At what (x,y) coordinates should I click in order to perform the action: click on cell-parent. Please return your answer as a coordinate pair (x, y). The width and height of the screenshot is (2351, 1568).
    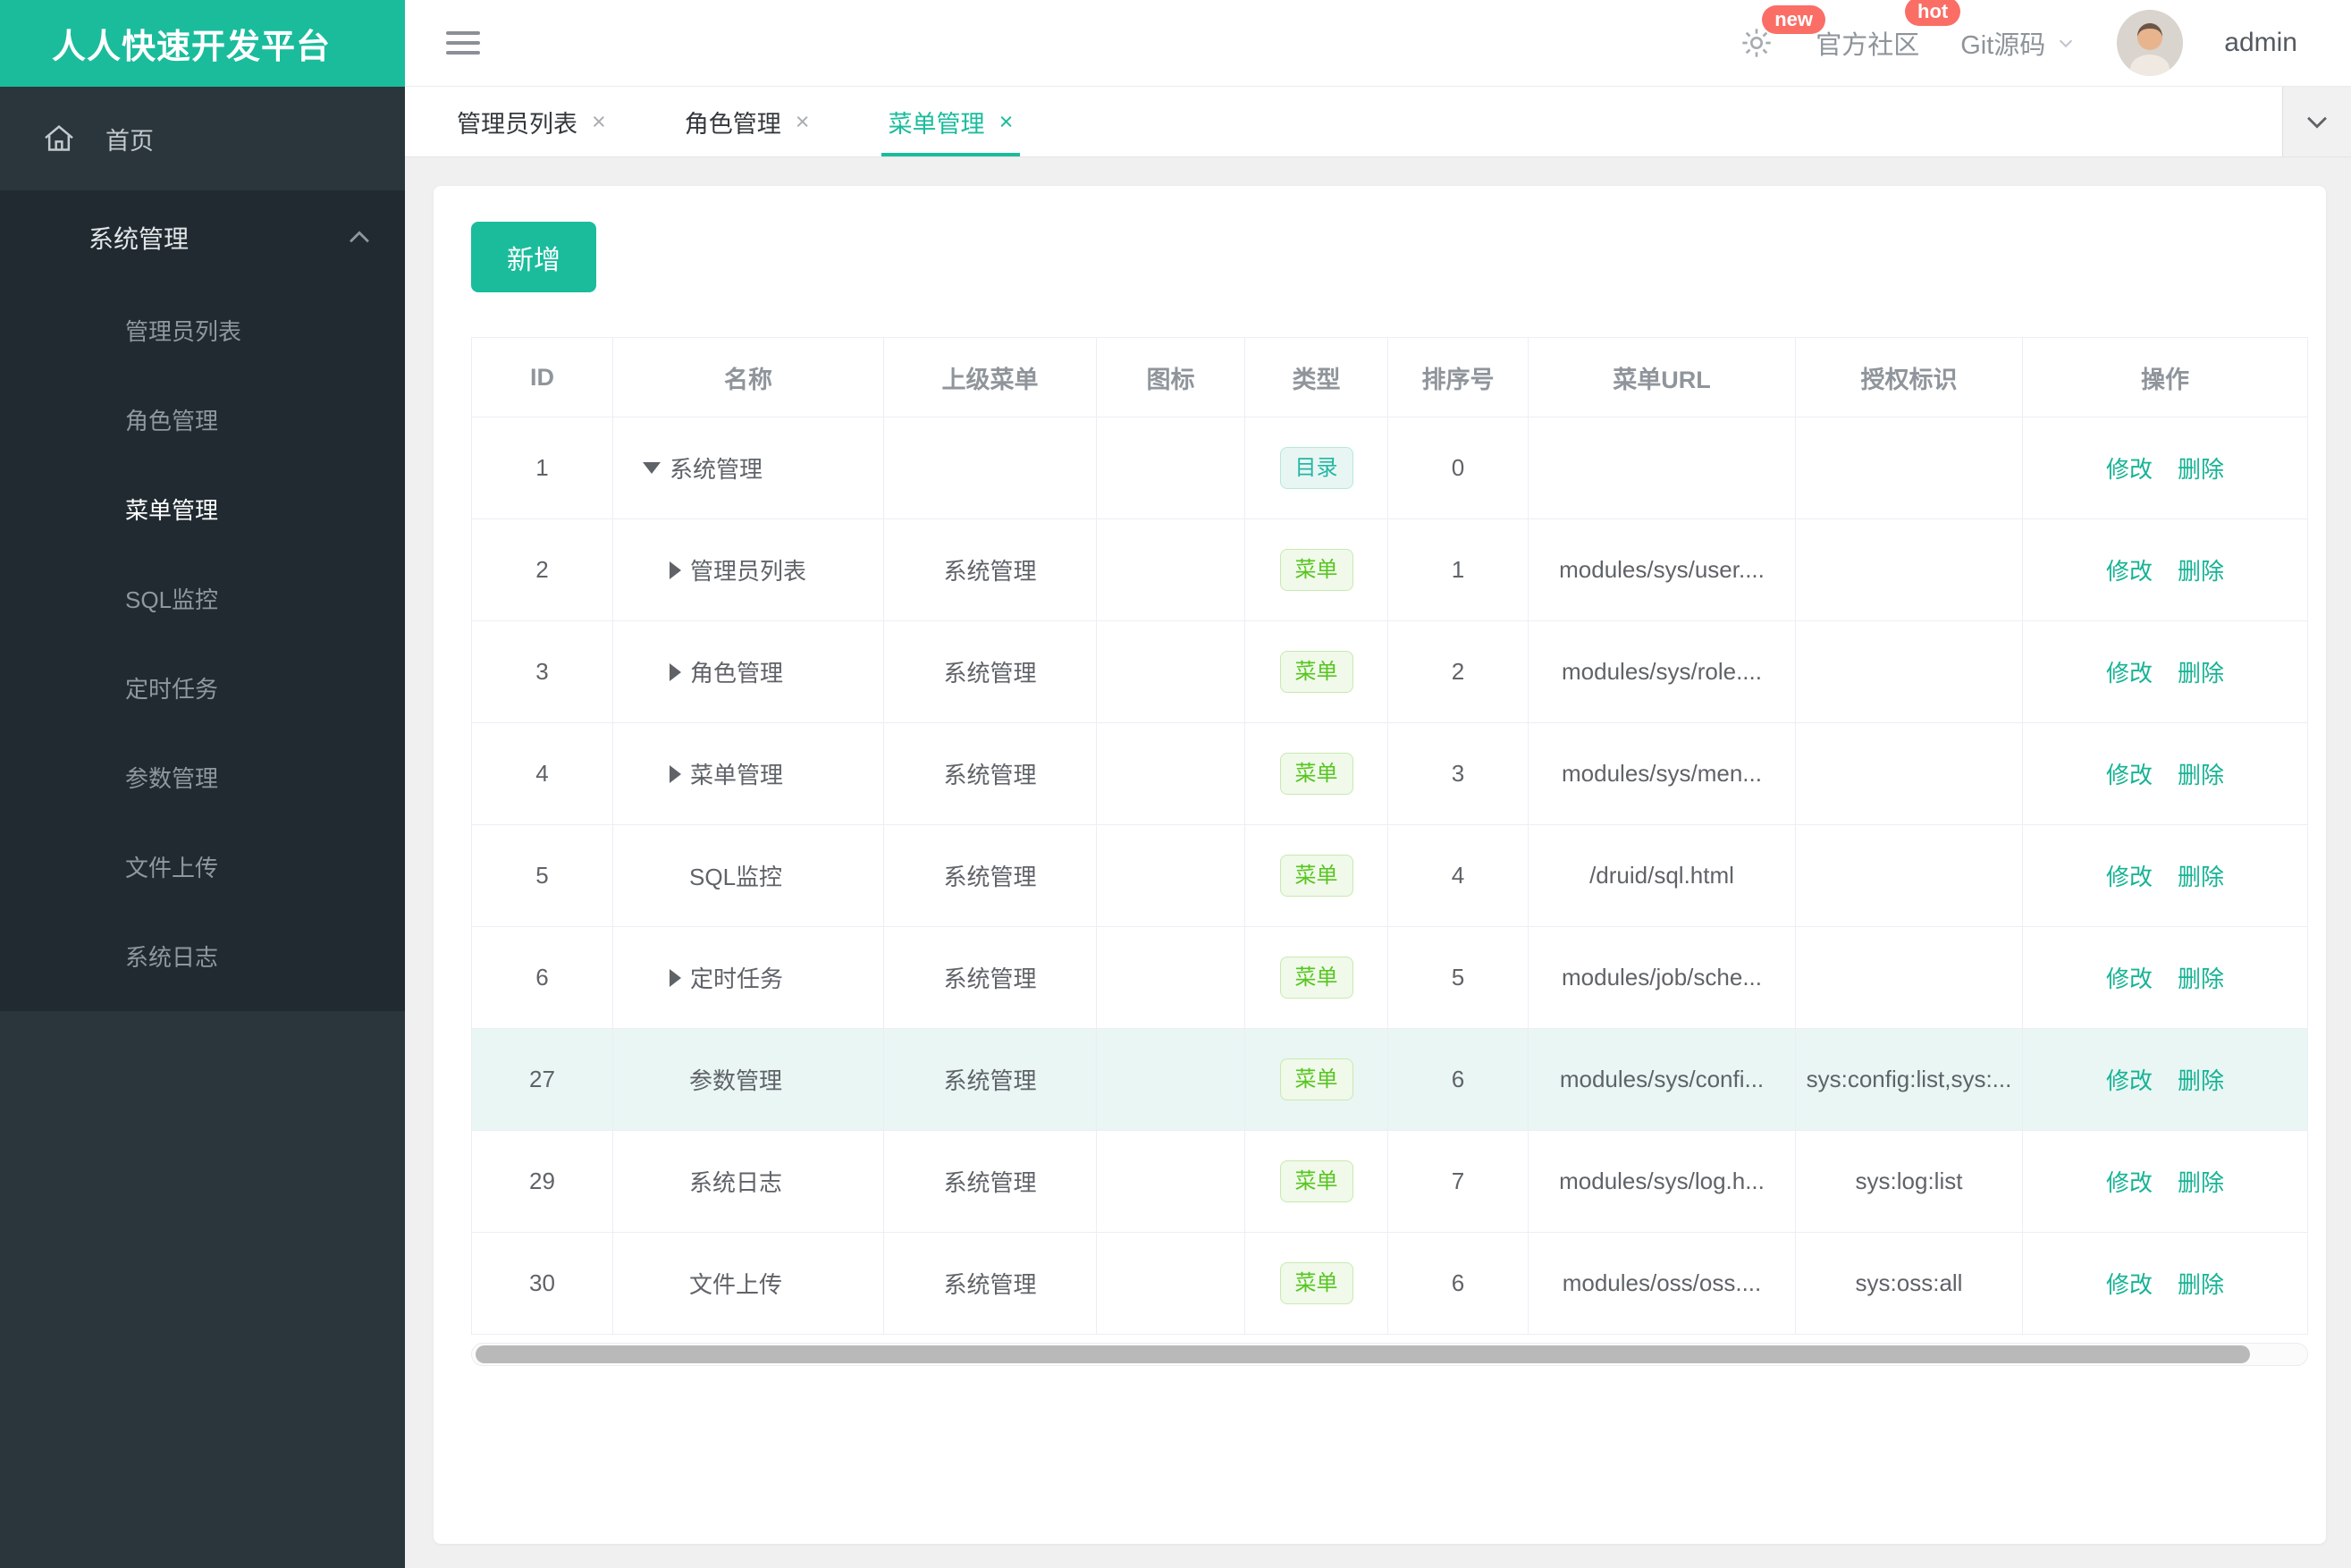
    Looking at the image, I should click on (990, 467).